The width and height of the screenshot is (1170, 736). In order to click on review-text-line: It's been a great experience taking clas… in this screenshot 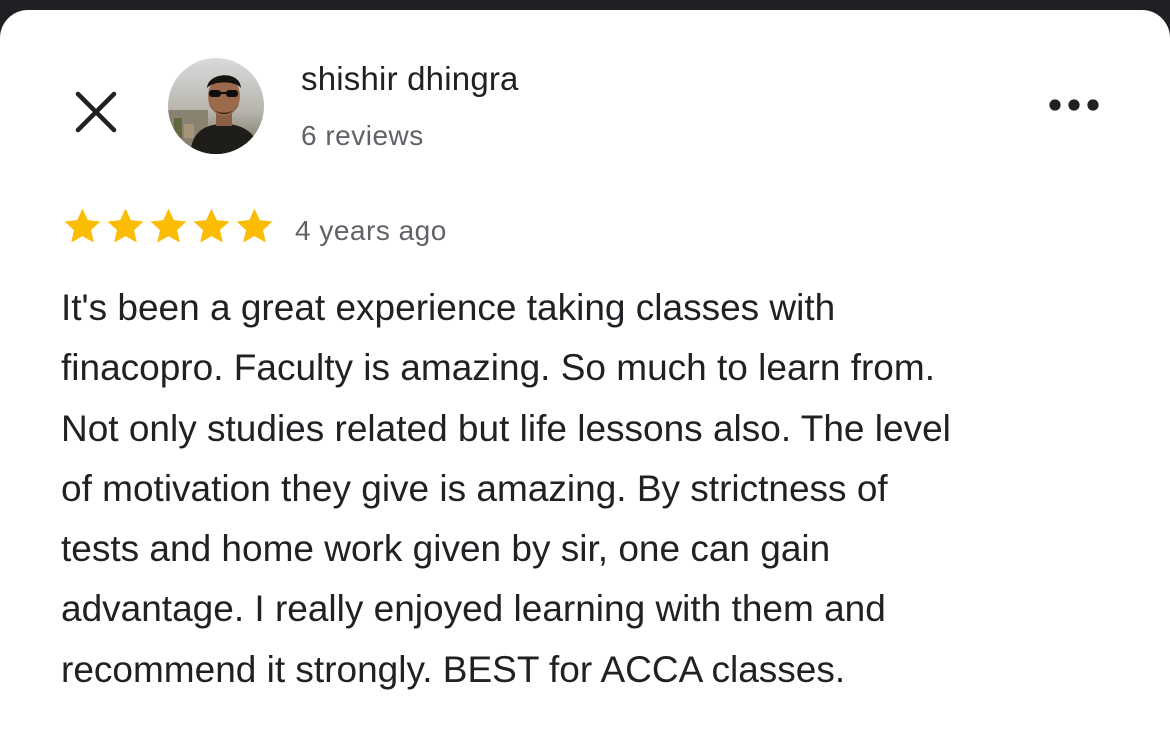, I will do `click(448, 307)`.